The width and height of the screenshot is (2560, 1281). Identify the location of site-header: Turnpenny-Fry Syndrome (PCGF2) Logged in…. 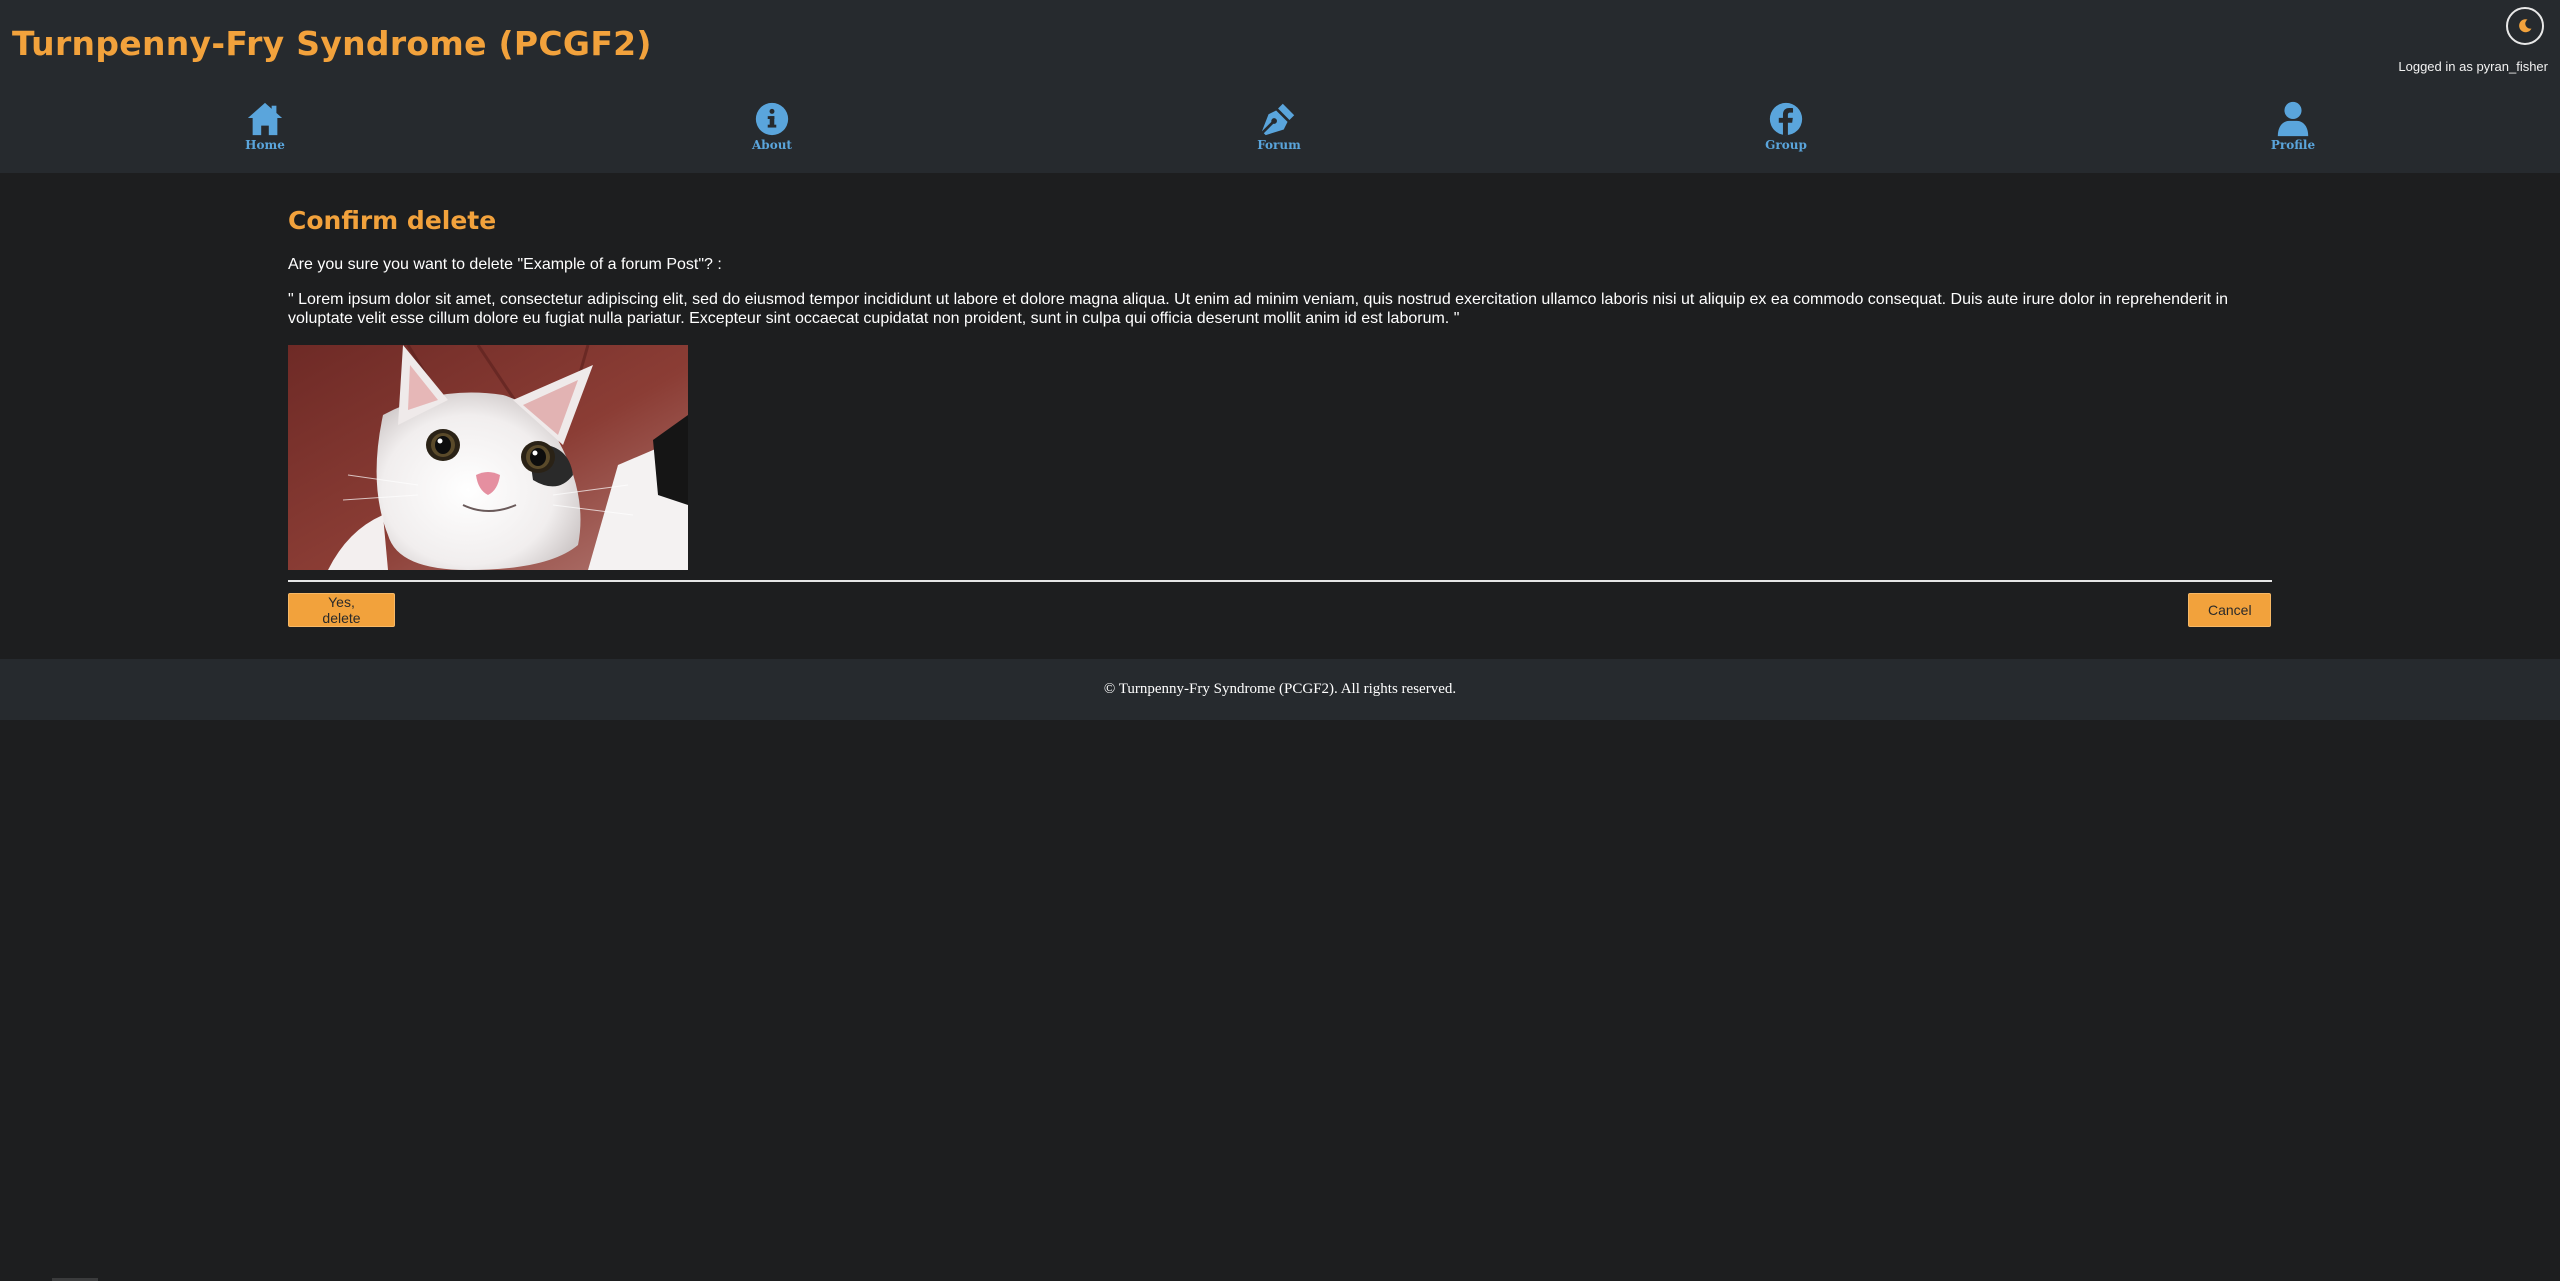
(1280, 86).